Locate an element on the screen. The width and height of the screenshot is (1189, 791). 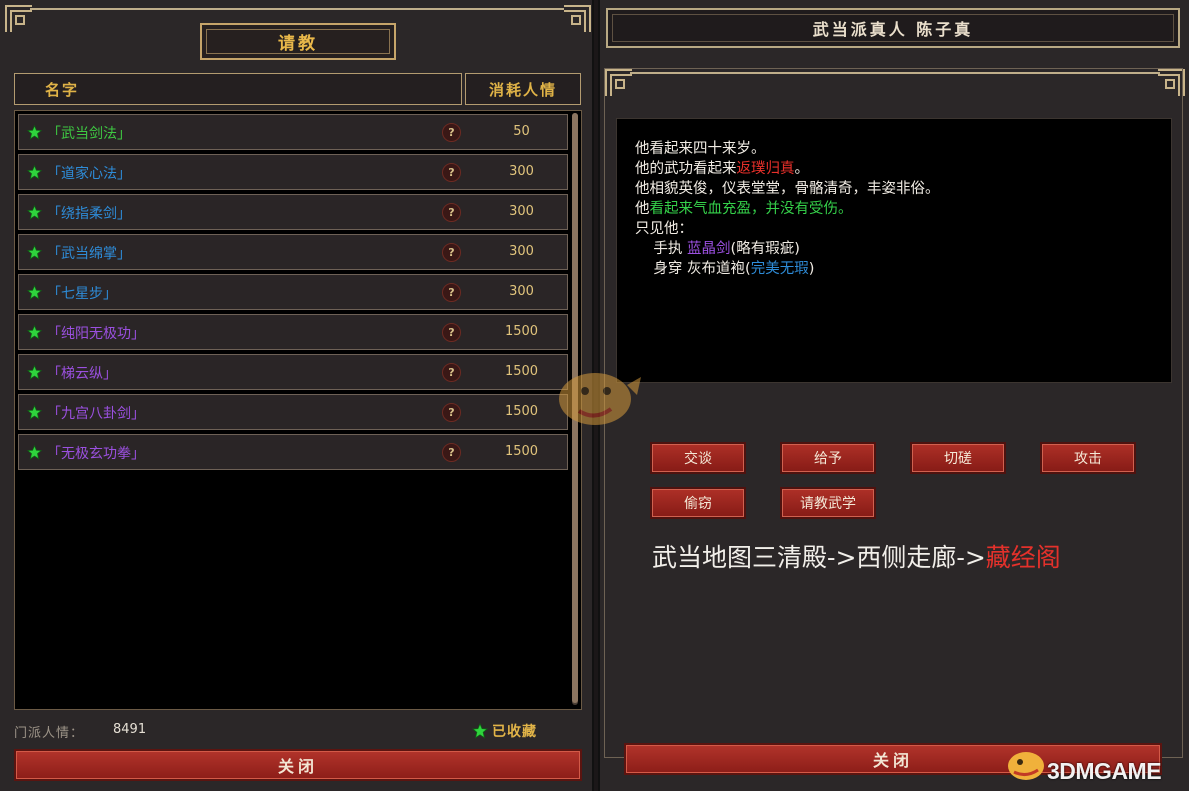
skill-row: 「七星步」? 300 is located at coordinates (293, 292).